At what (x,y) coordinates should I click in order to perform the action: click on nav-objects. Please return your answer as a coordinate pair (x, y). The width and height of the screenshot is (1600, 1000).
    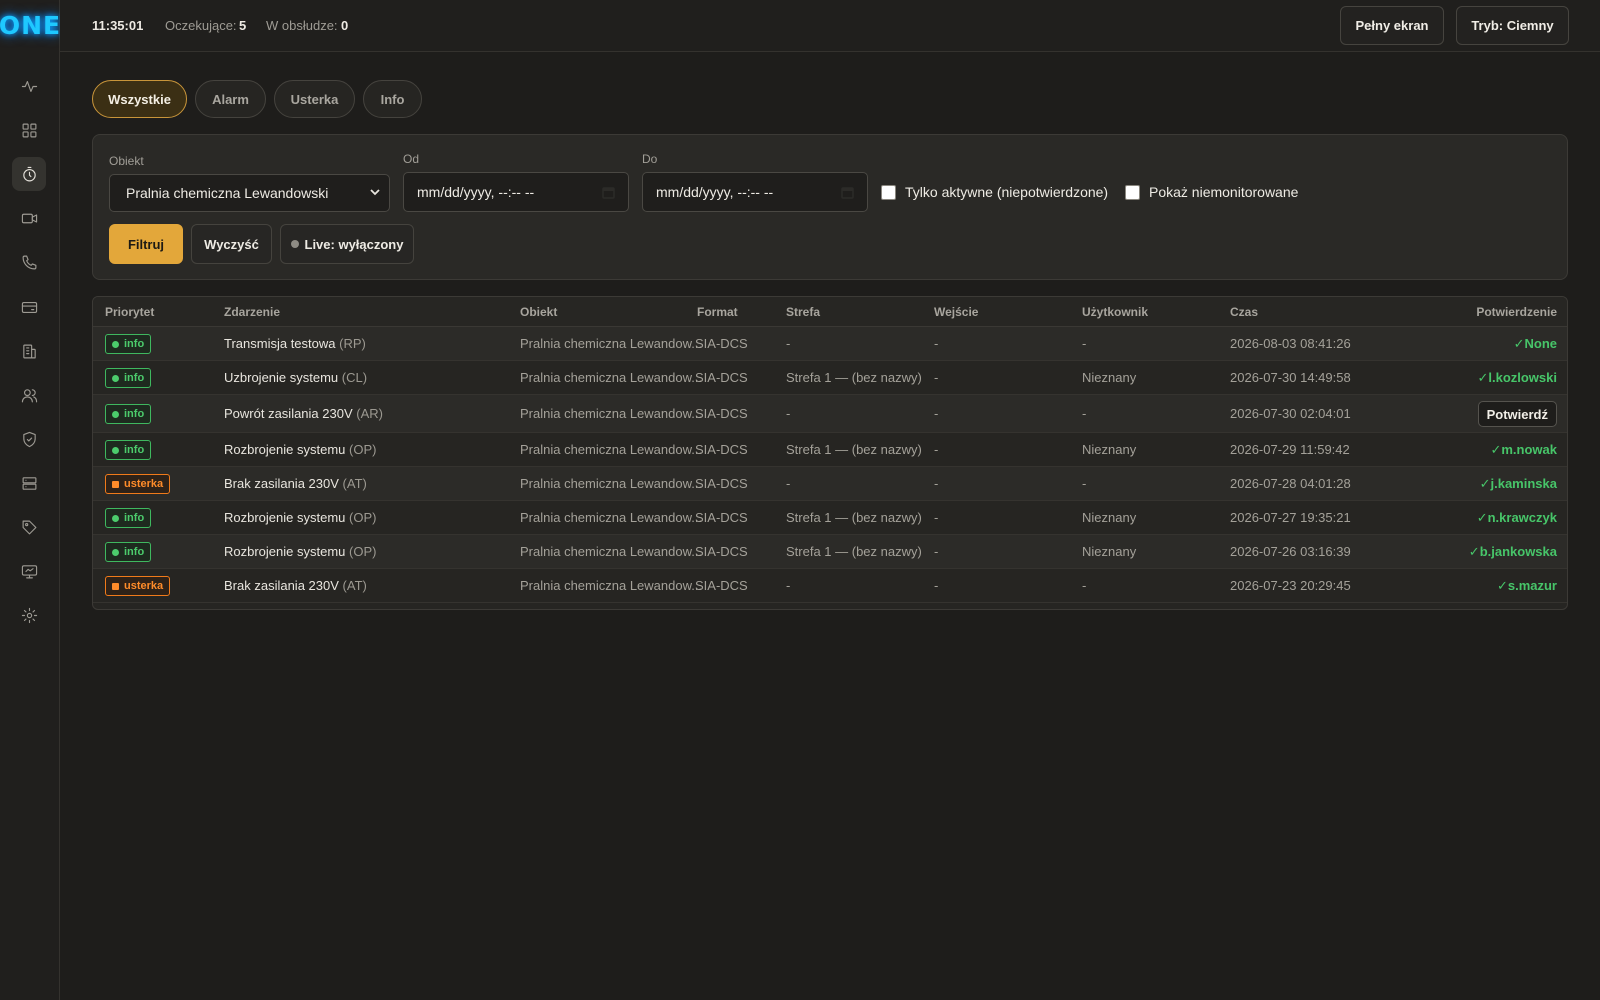
    Looking at the image, I should click on (29, 351).